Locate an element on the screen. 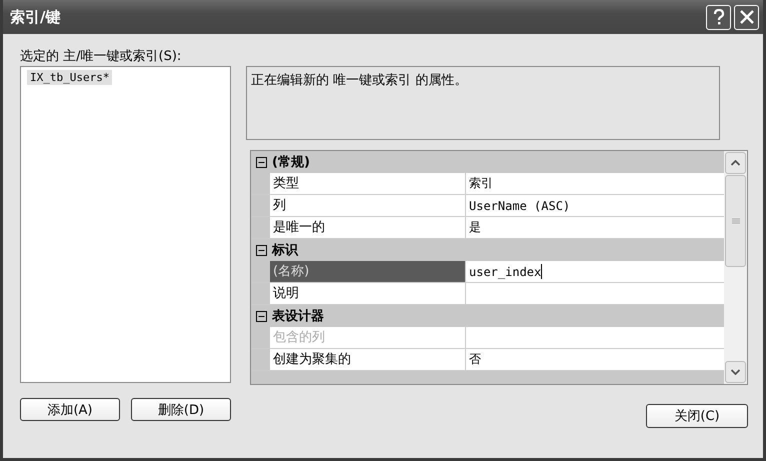  grip-icon is located at coordinates (736, 221).